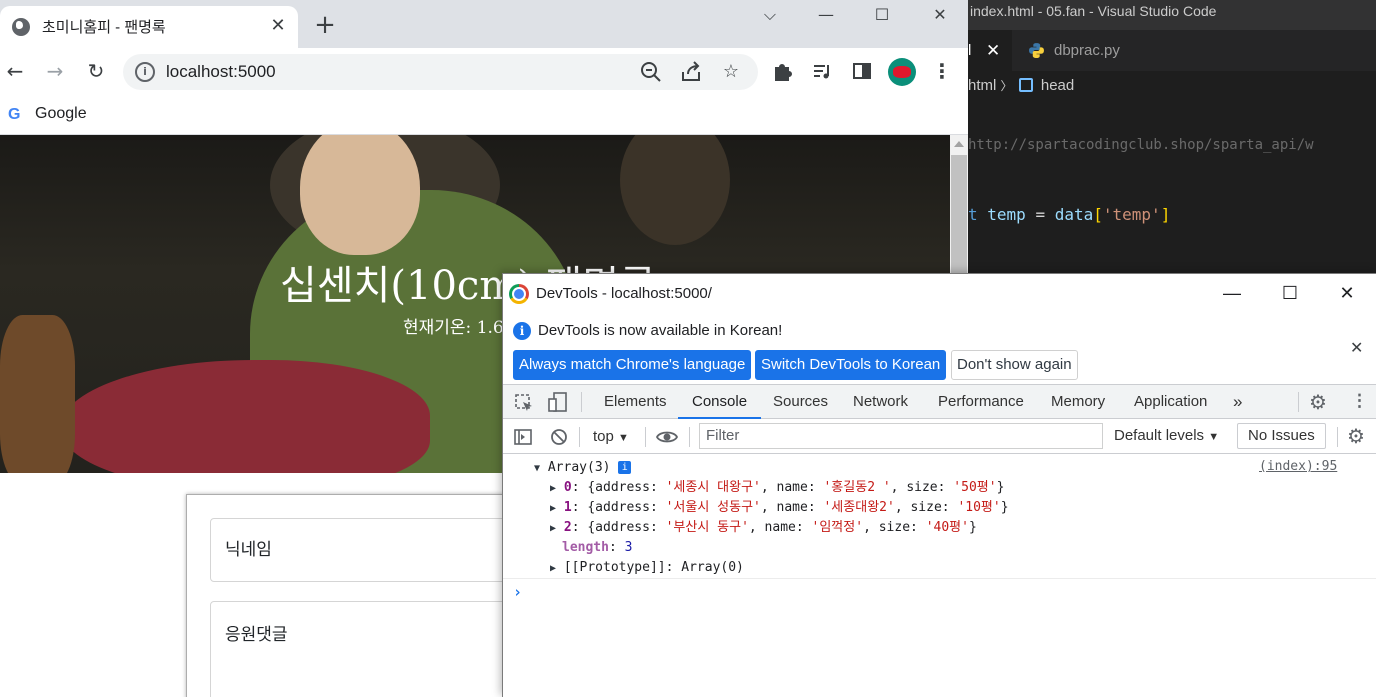 This screenshot has width=1376, height=697. I want to click on bookmark-google: Google, so click(61, 114).